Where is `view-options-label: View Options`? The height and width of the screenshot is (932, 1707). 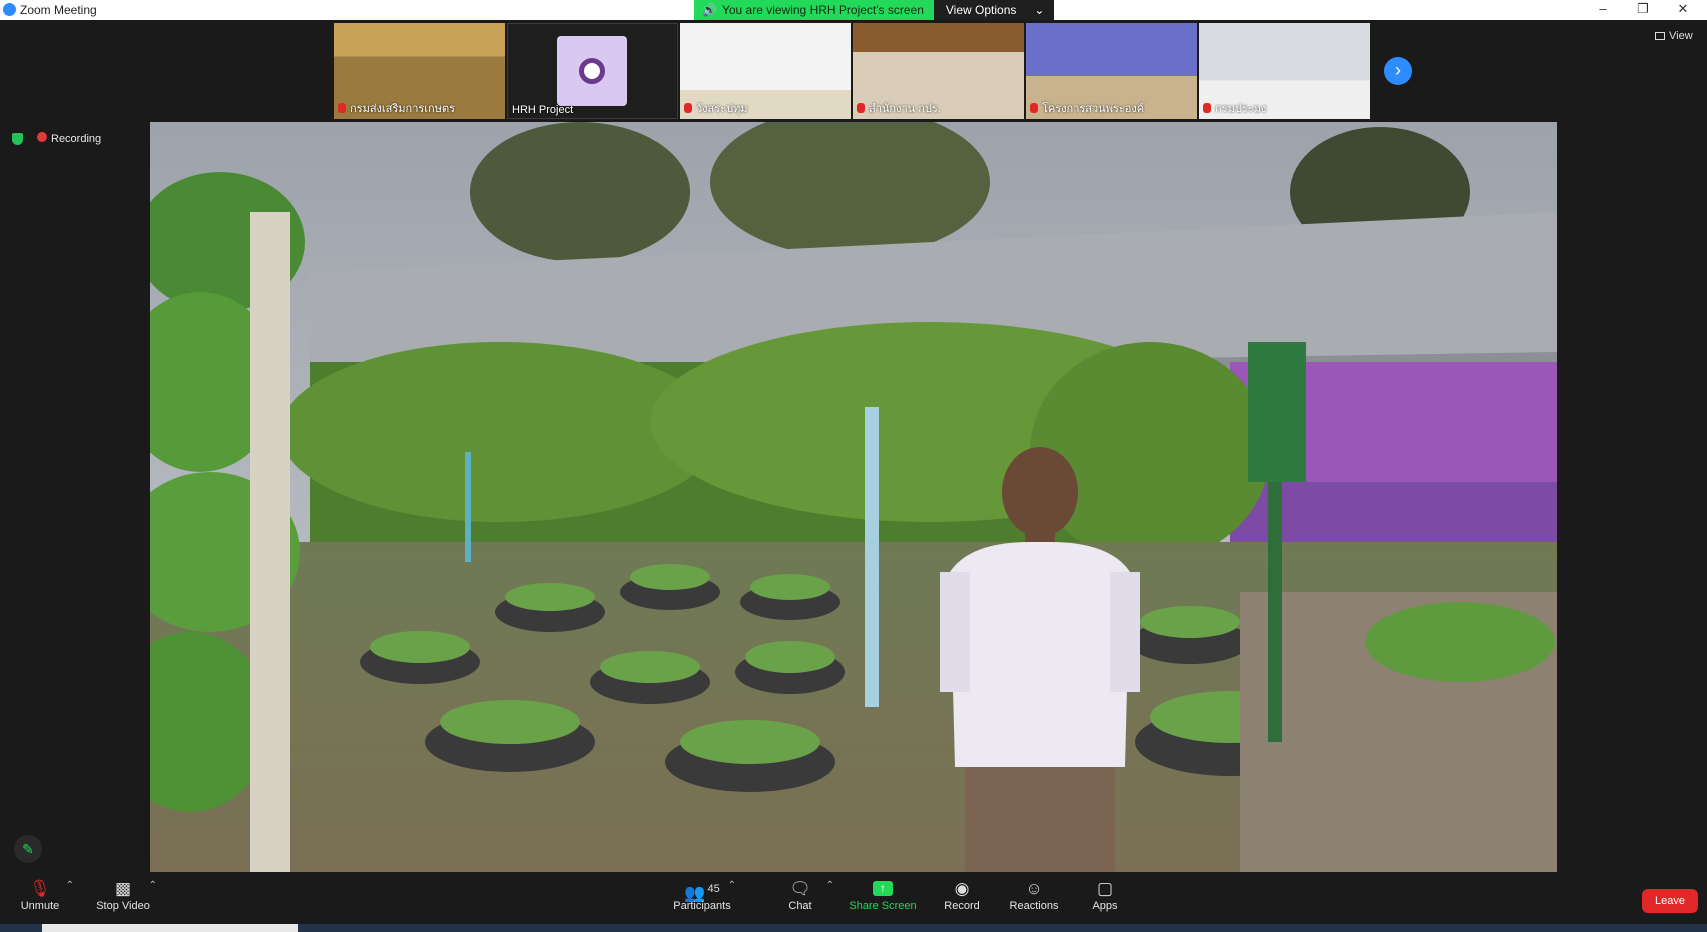
view-options-label: View Options is located at coordinates (981, 10).